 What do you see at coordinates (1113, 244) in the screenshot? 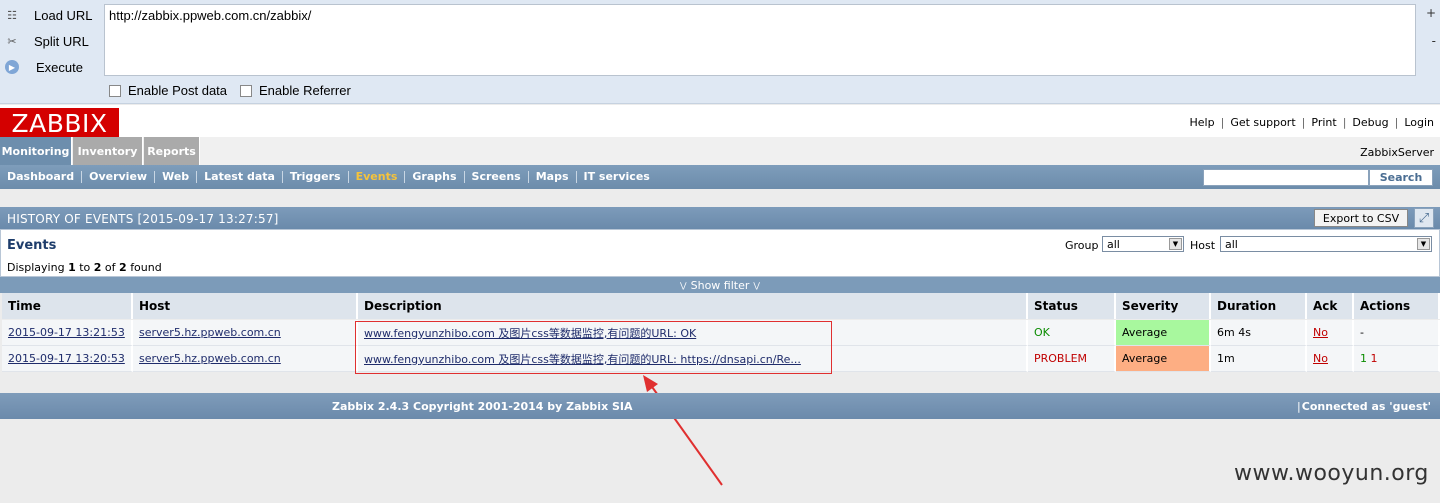
I see `group-value: all` at bounding box center [1113, 244].